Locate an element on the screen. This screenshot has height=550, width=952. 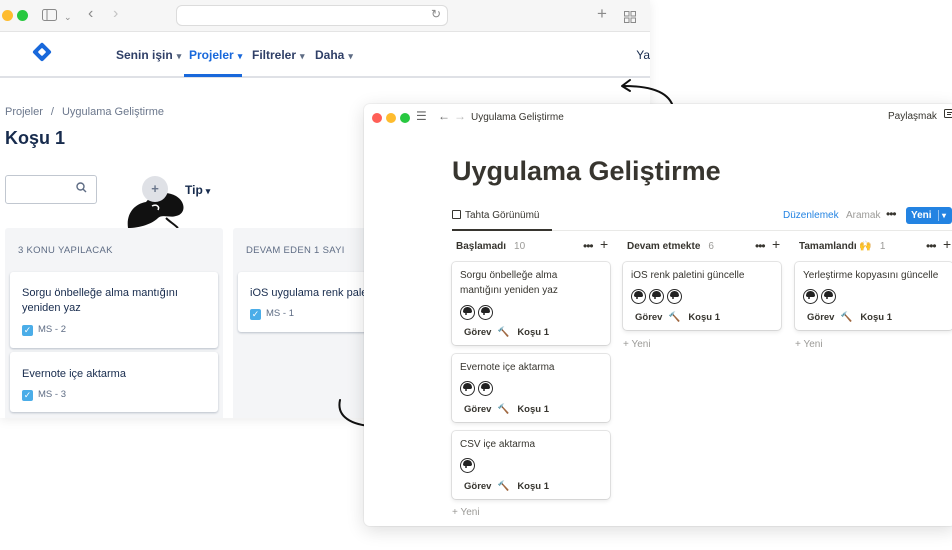
sidebar-toggle-icon is located at coordinates (49, 16).